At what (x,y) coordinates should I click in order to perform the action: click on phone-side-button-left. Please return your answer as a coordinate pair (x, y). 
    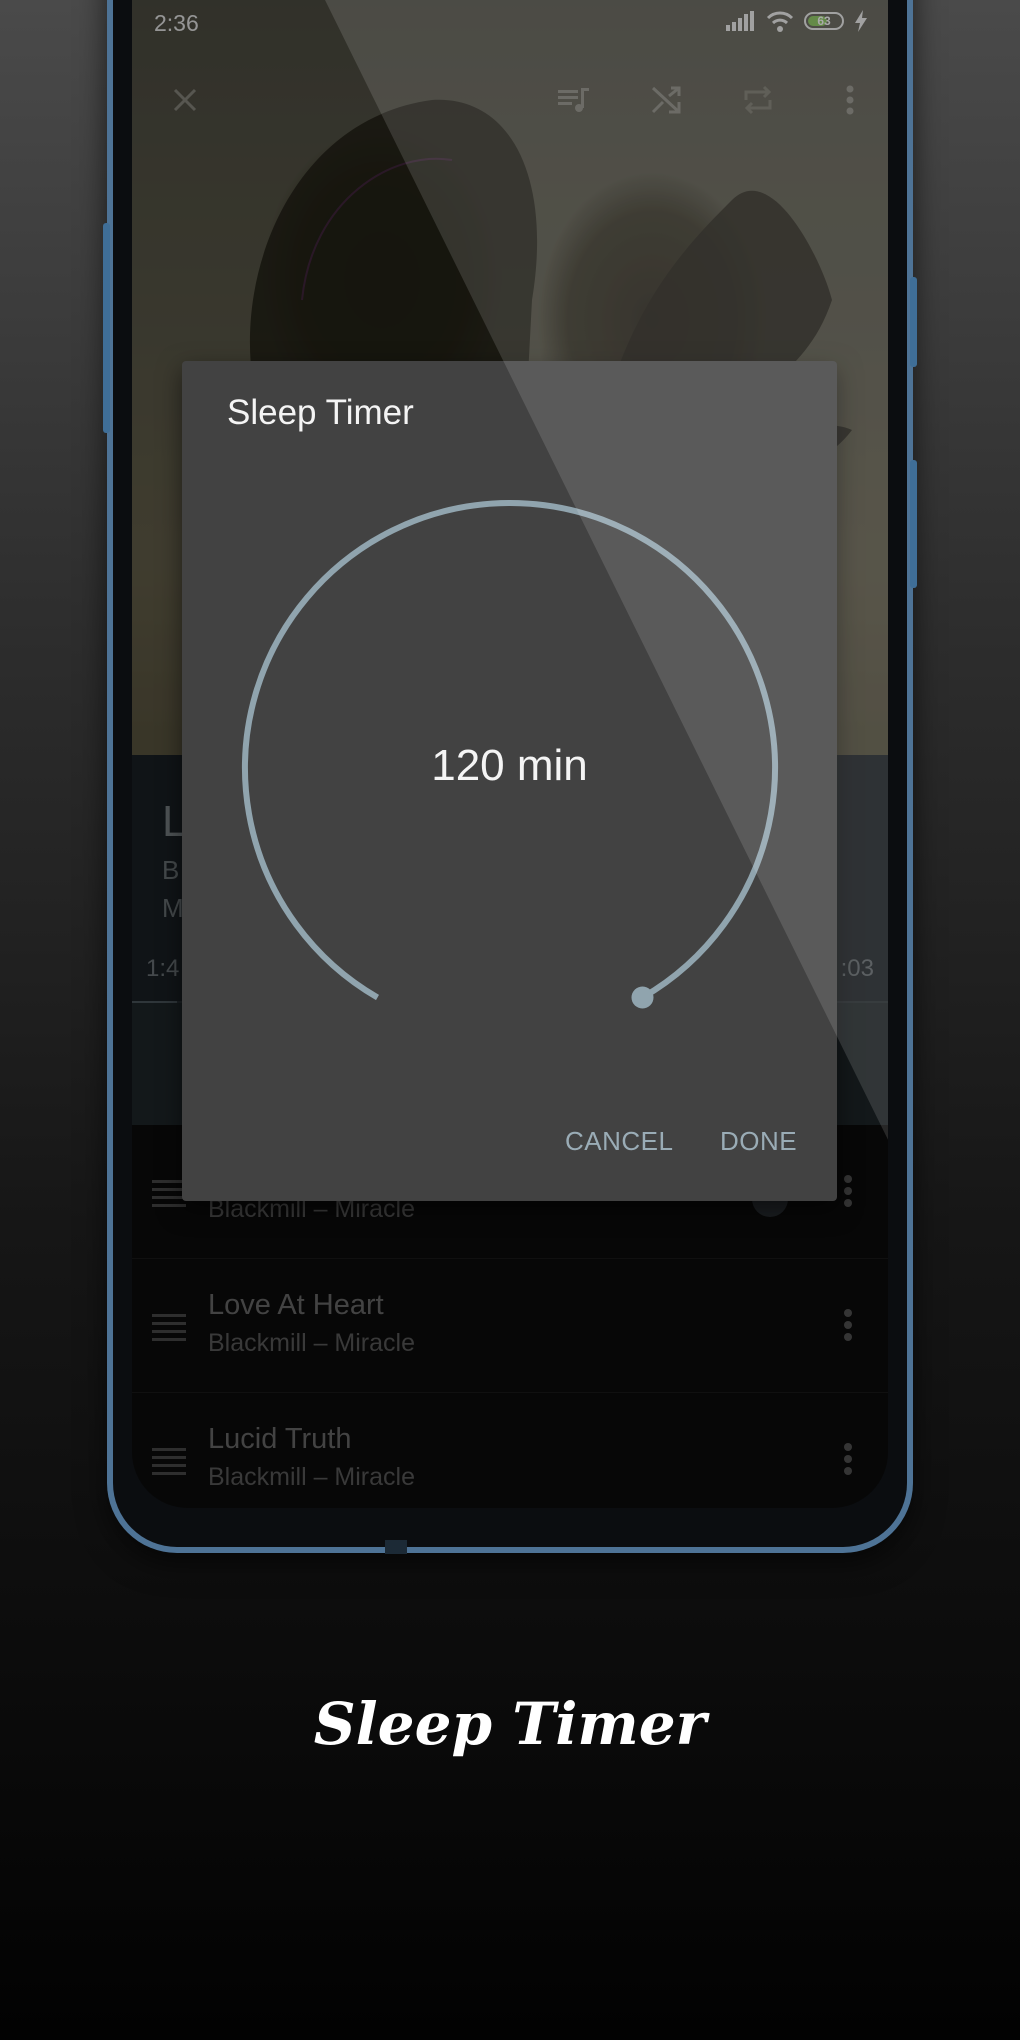
    Looking at the image, I should click on (106, 328).